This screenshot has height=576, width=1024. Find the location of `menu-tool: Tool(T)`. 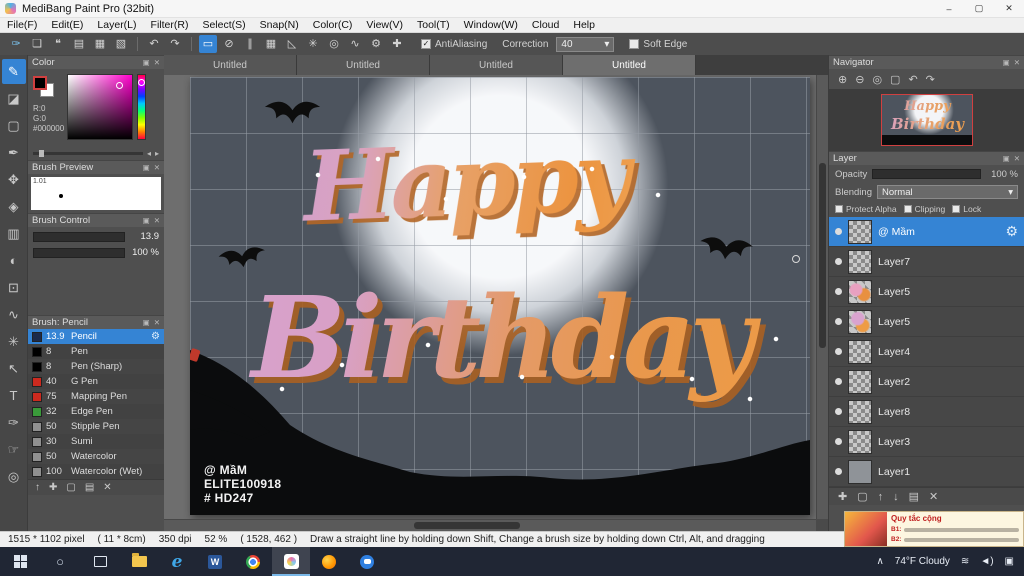

menu-tool: Tool(T) is located at coordinates (433, 25).